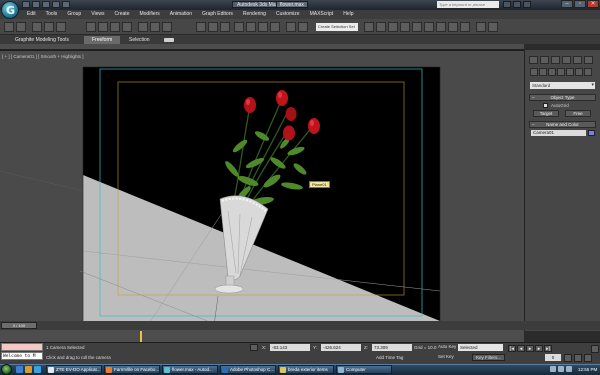  Describe the element at coordinates (139, 40) in the screenshot. I see `tab-selection: Selection` at that location.